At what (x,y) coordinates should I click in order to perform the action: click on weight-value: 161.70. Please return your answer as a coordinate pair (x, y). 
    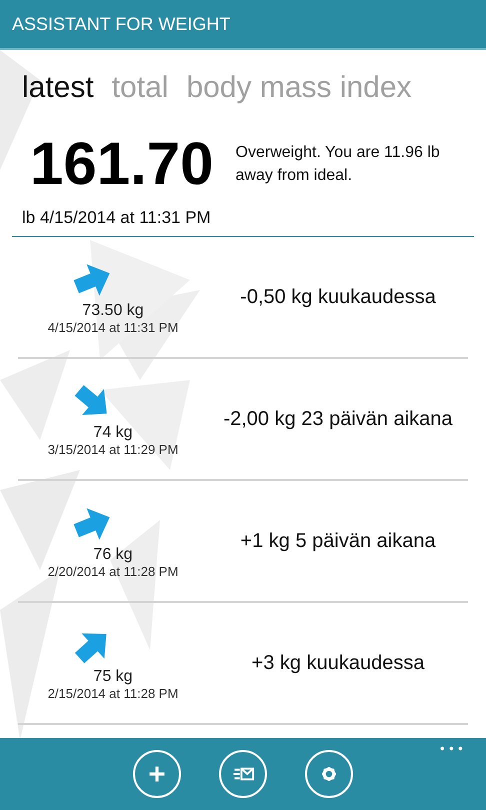
    Looking at the image, I should click on (122, 164).